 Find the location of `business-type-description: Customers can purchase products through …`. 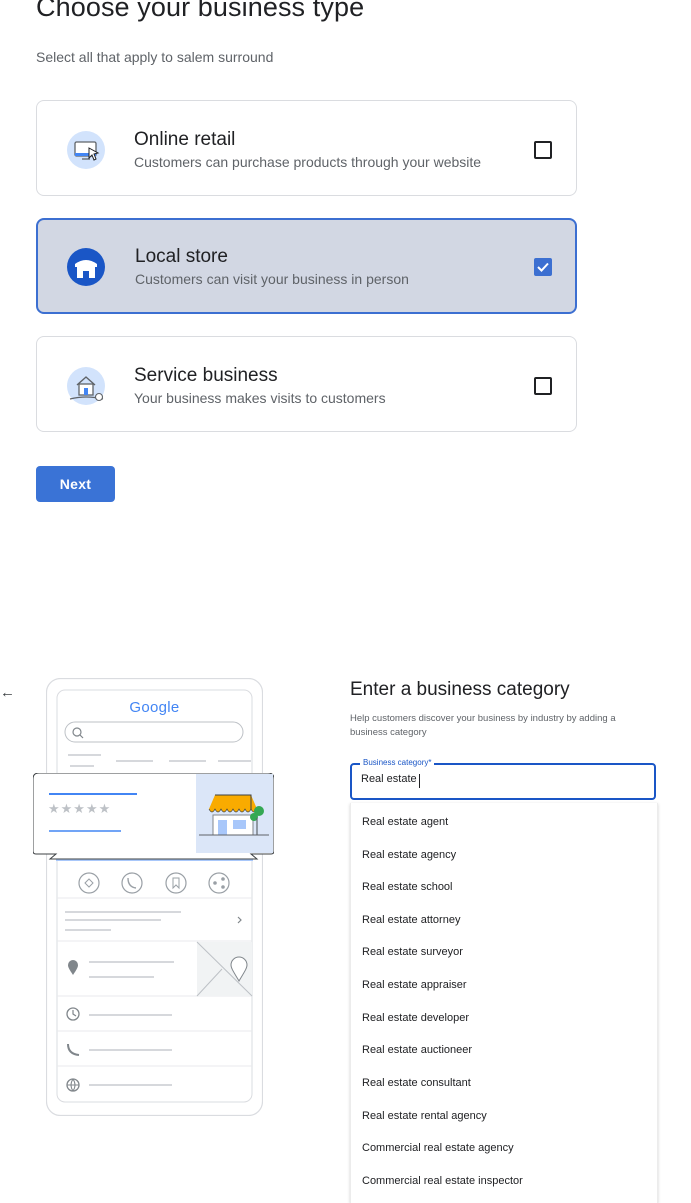

business-type-description: Customers can purchase products through … is located at coordinates (308, 162).